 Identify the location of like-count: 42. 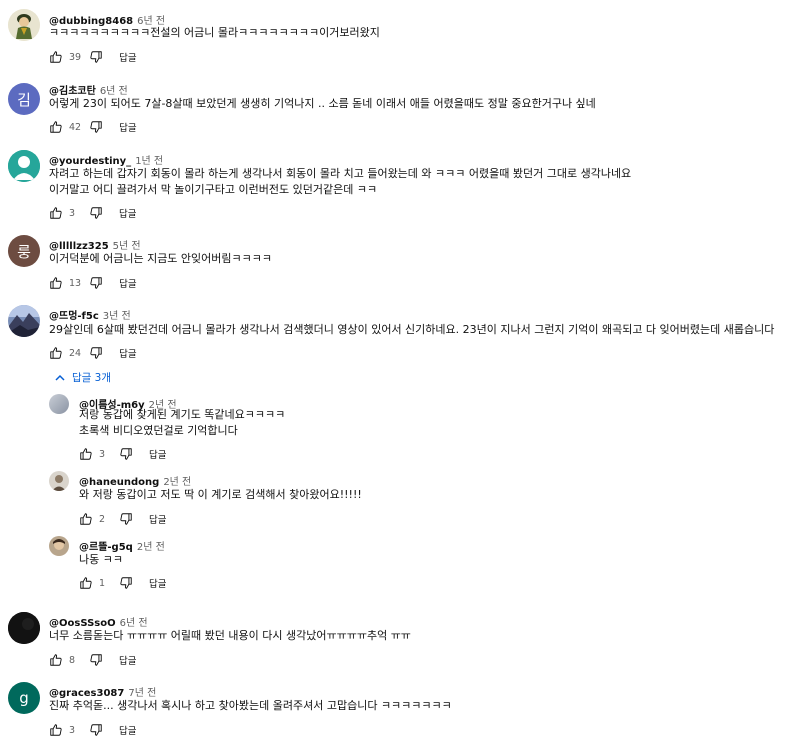
(75, 127).